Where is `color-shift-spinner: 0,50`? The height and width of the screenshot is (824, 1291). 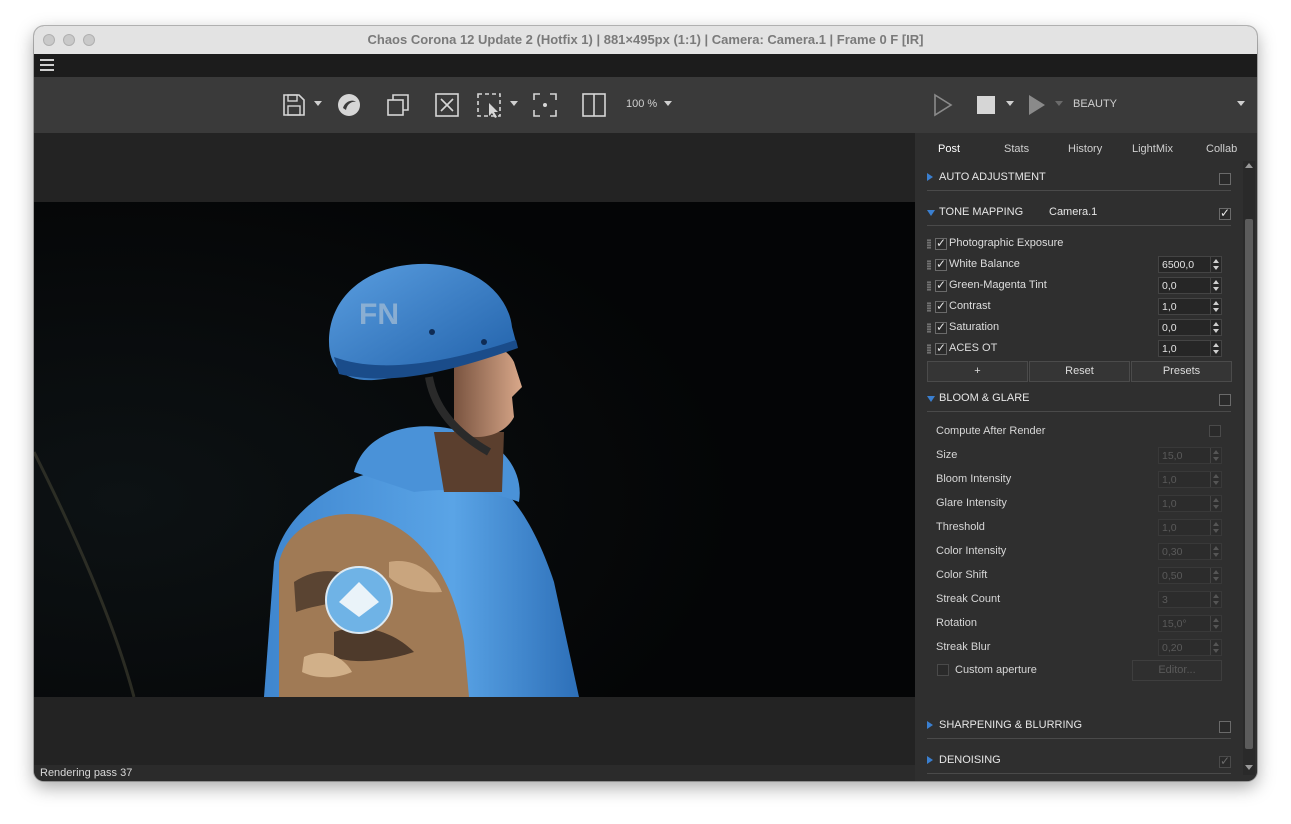
color-shift-spinner: 0,50 is located at coordinates (1190, 575).